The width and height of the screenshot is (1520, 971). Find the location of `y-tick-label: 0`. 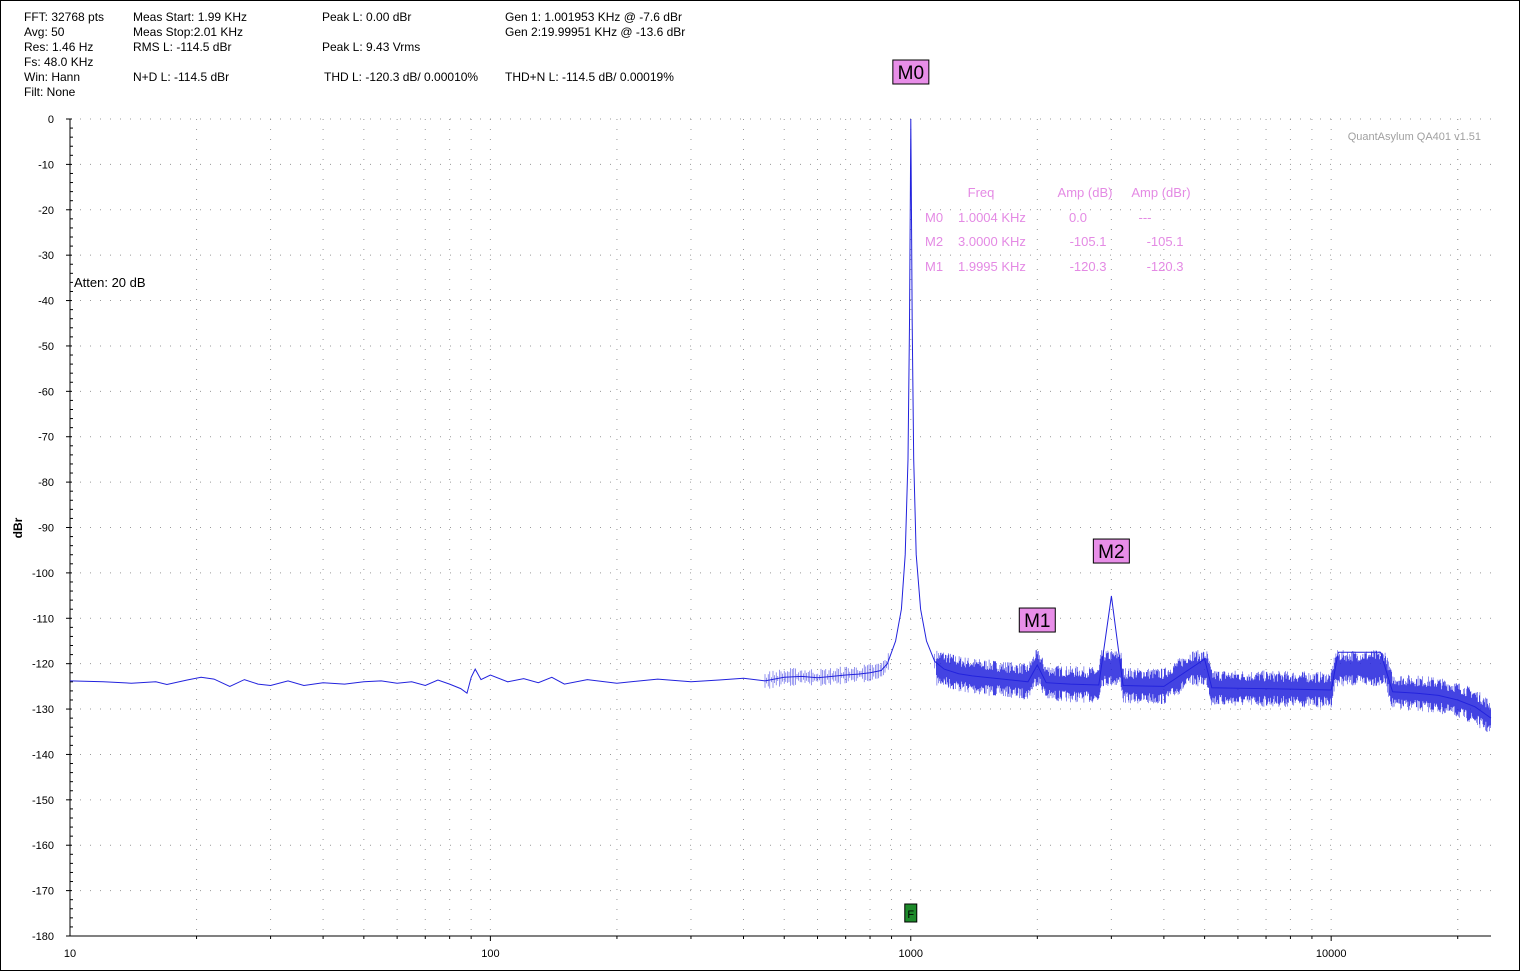

y-tick-label: 0 is located at coordinates (51, 120).